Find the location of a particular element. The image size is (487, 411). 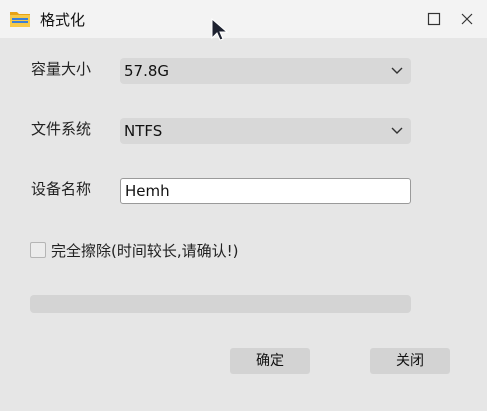

capacity-label: 容量大小 is located at coordinates (61, 69).